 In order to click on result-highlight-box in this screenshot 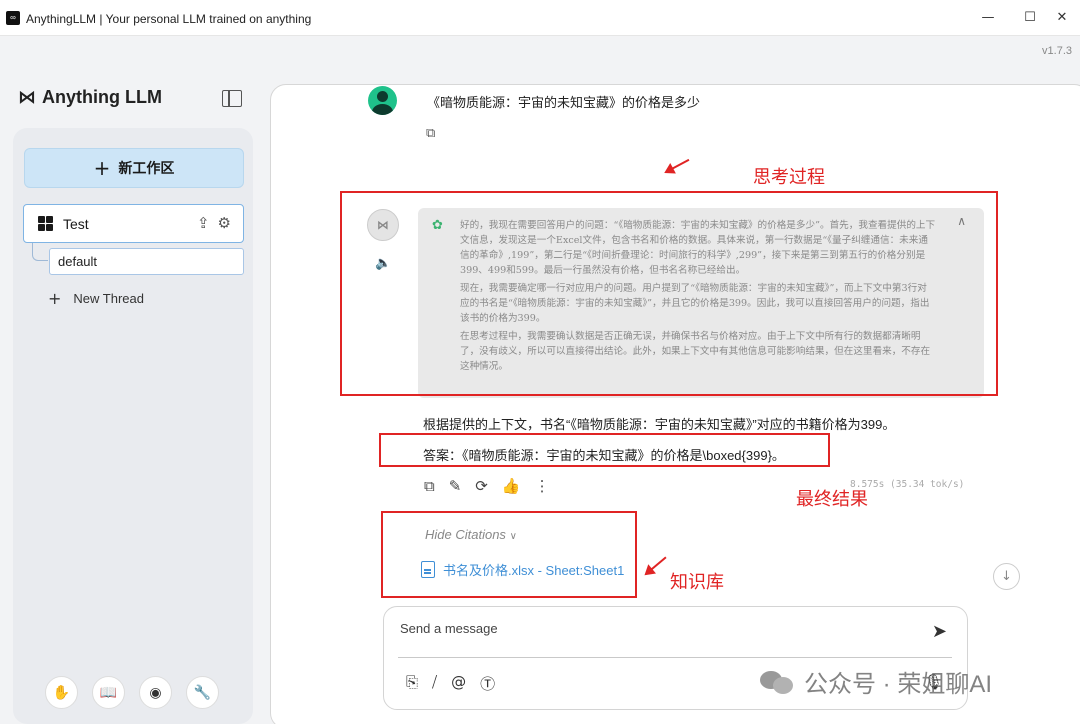, I will do `click(604, 450)`.